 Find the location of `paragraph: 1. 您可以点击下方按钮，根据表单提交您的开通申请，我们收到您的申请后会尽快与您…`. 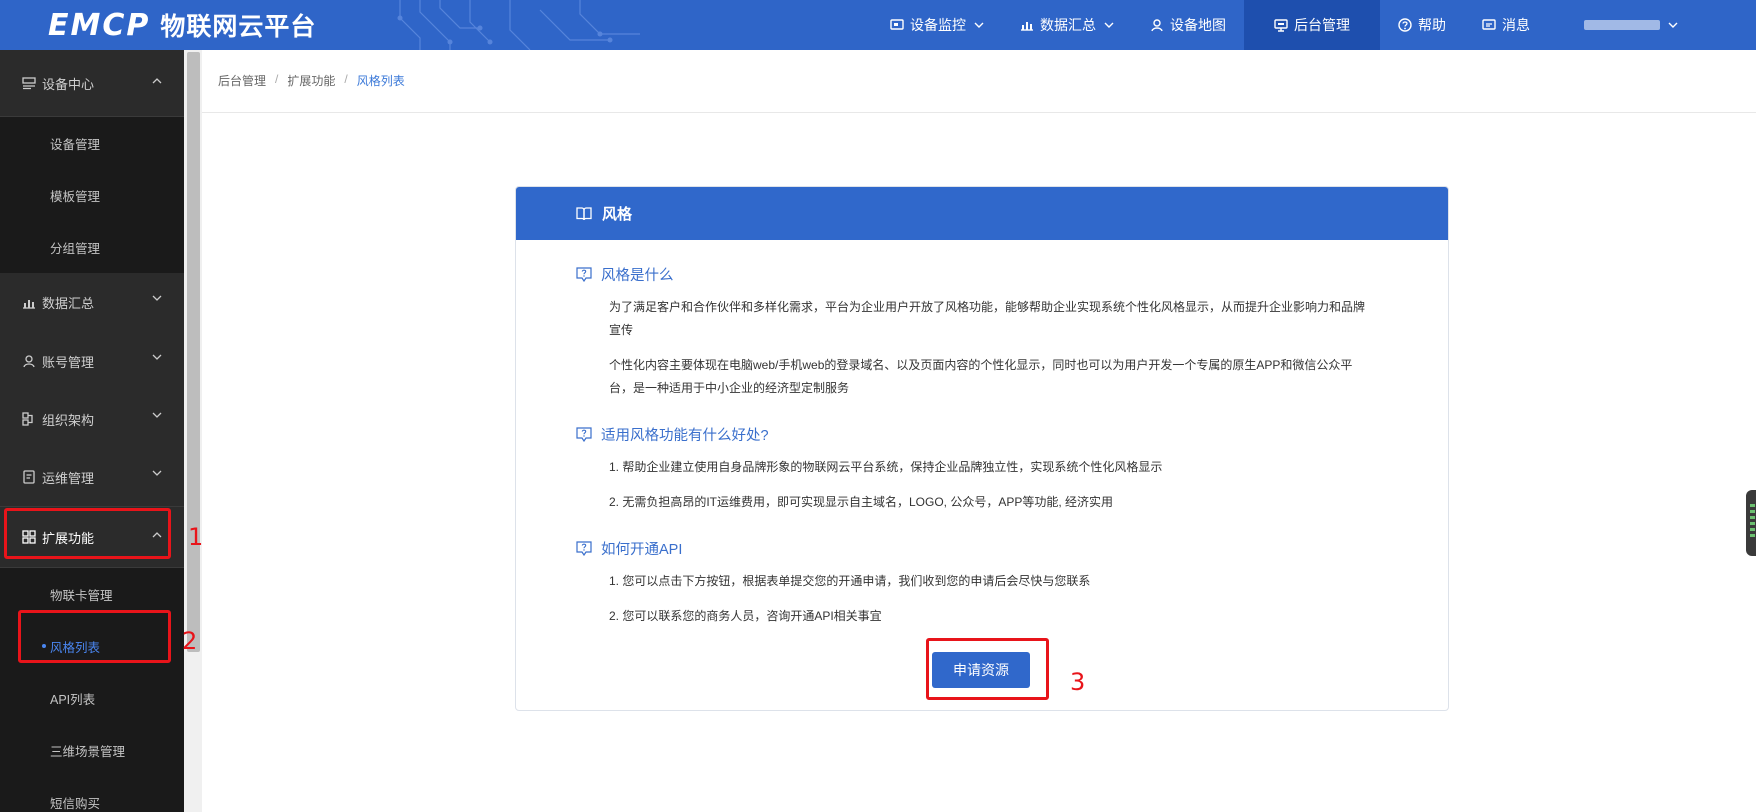

paragraph: 1. 您可以点击下方按钮，根据表单提交您的开通申请，我们收到您的申请后会尽快与您… is located at coordinates (850, 581).